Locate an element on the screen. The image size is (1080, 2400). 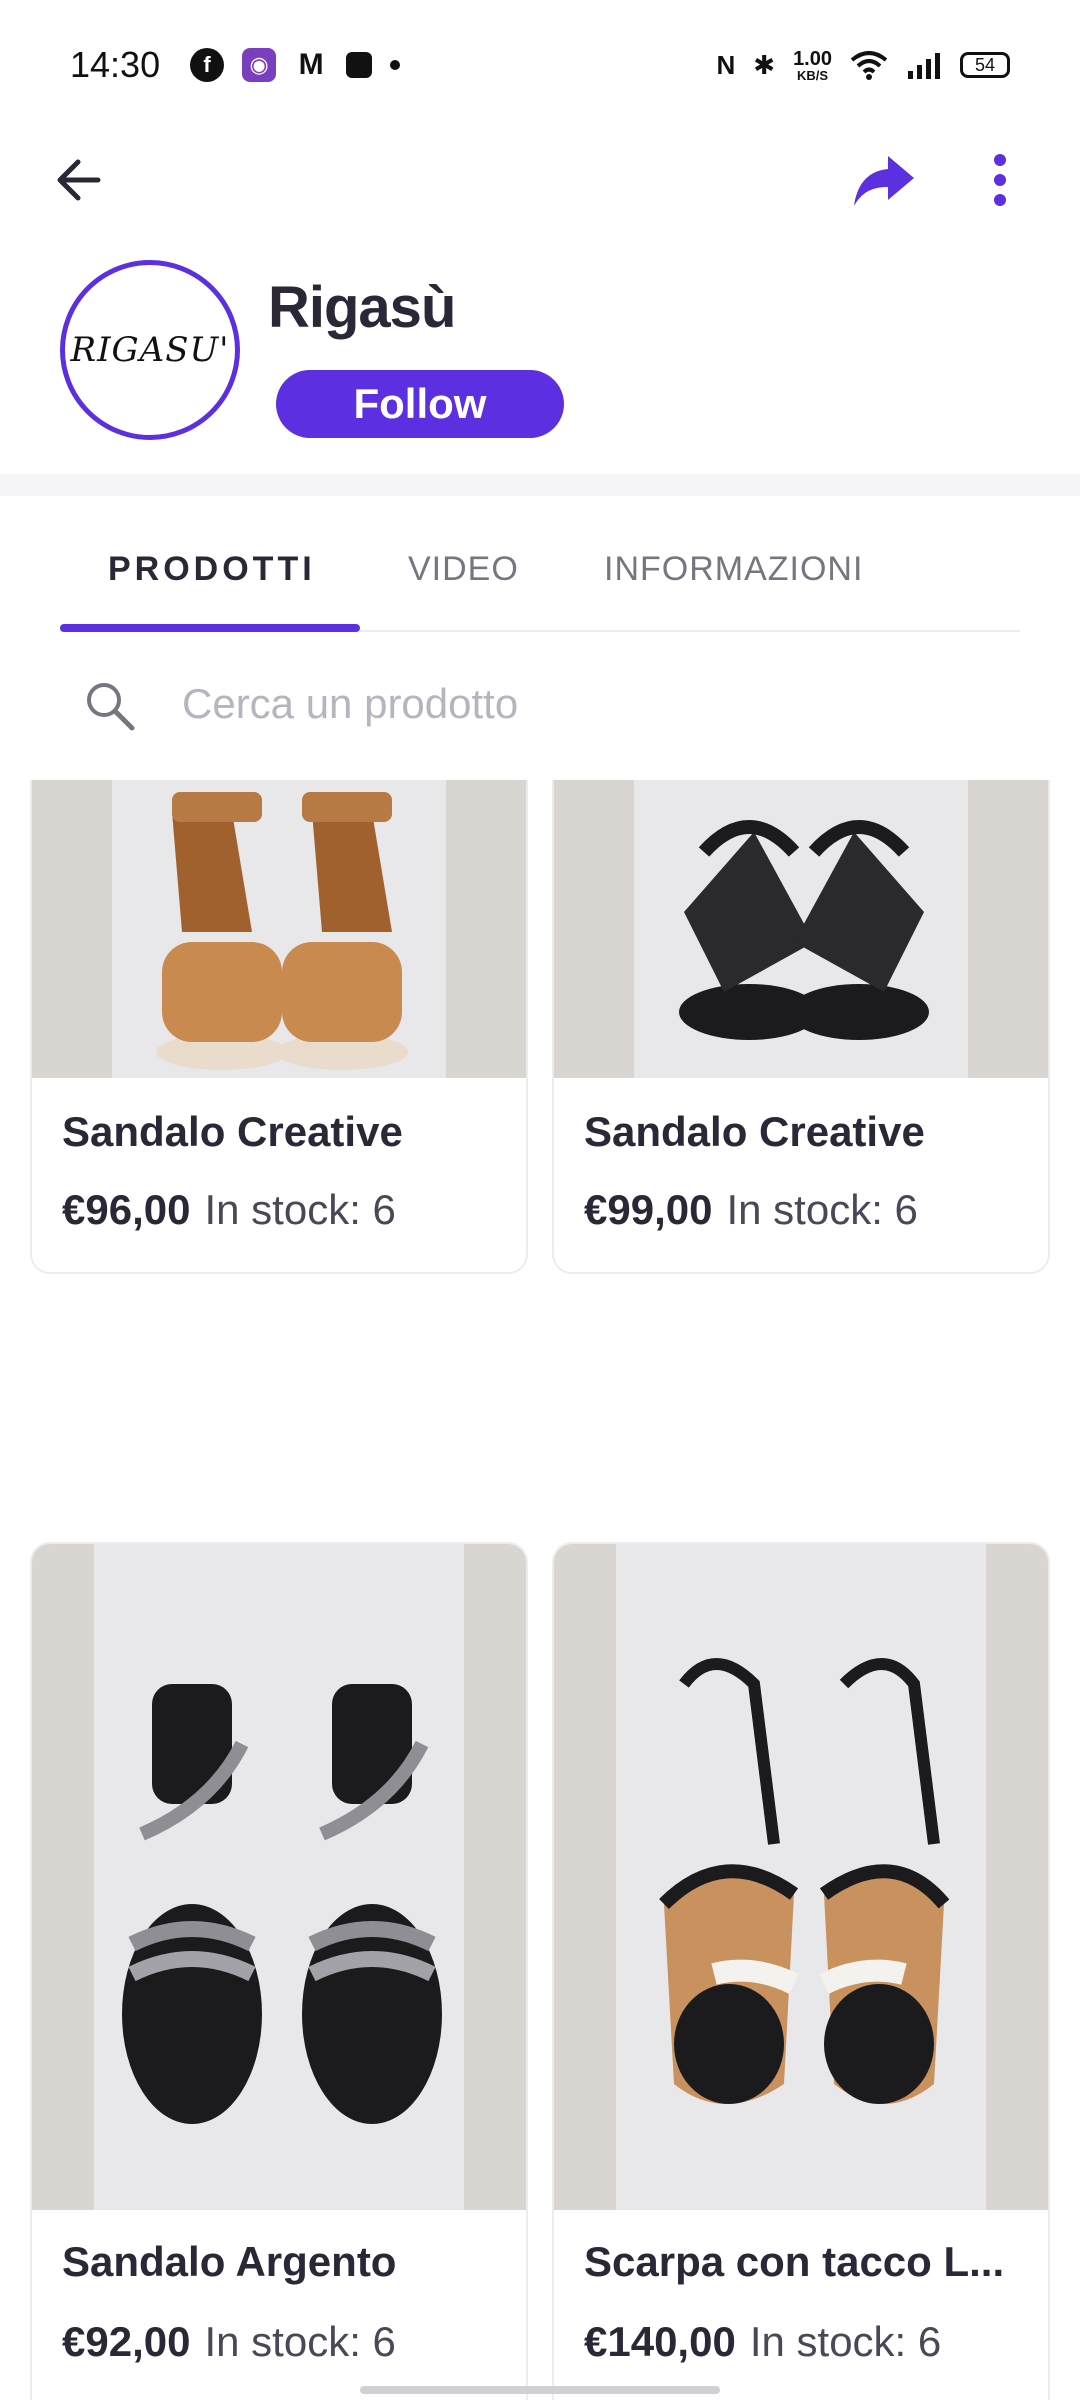
shop-logo-text: RIGASU' is located at coordinates (150, 350).